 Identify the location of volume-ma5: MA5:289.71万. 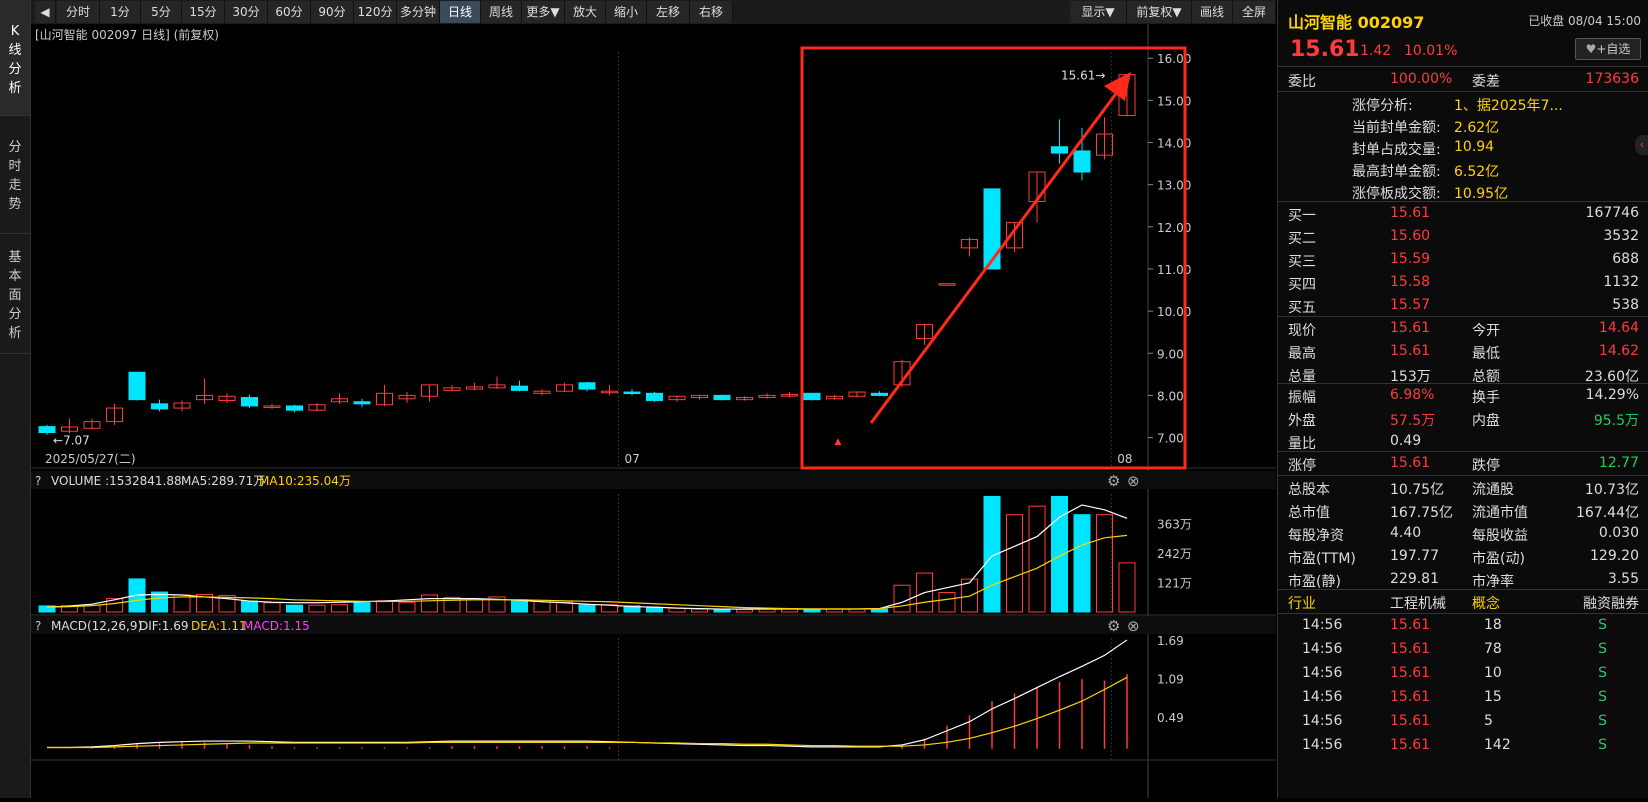
(223, 481).